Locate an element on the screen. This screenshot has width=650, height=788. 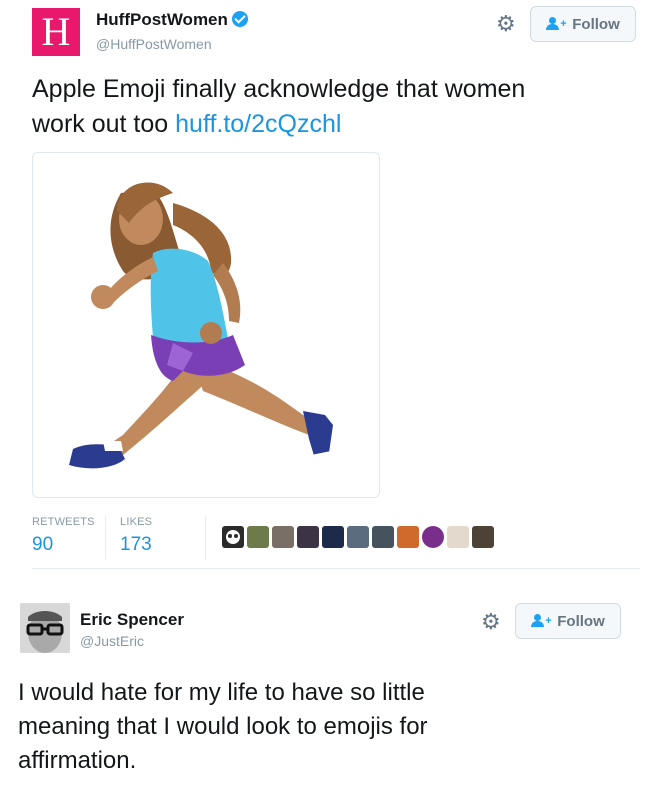
tweet1-text-line2: work out too is located at coordinates (104, 124).